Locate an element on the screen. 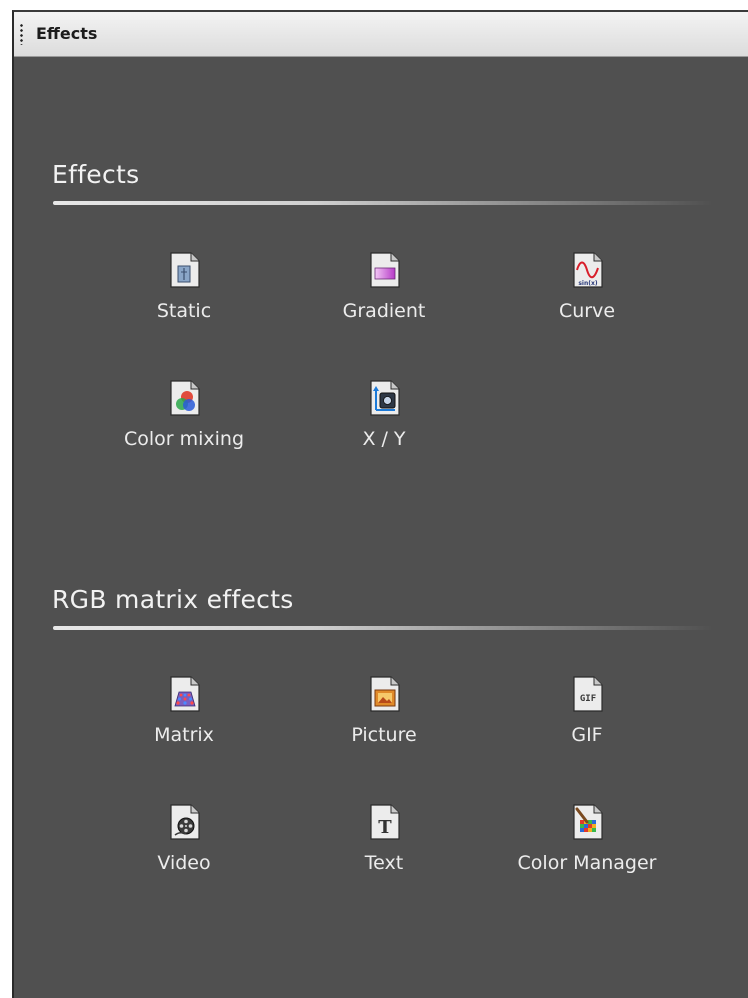 The width and height of the screenshot is (748, 998). effect-item-video: Video is located at coordinates (184, 854).